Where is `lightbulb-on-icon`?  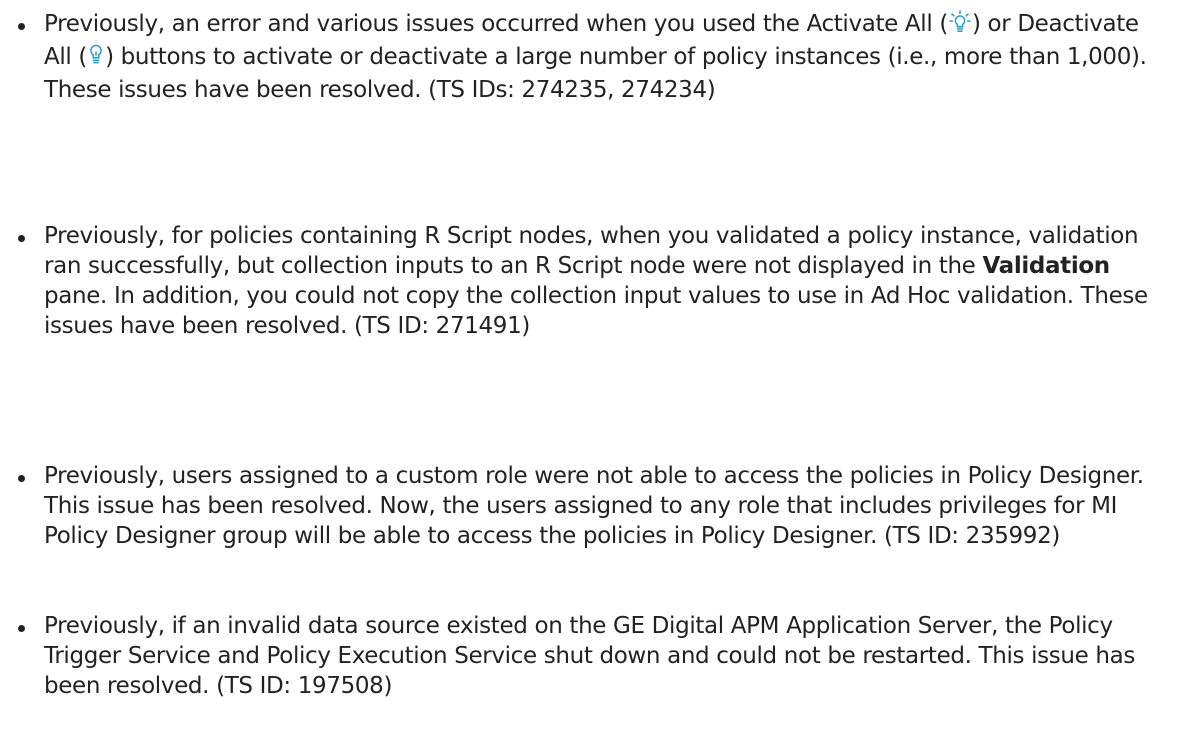 lightbulb-on-icon is located at coordinates (960, 26).